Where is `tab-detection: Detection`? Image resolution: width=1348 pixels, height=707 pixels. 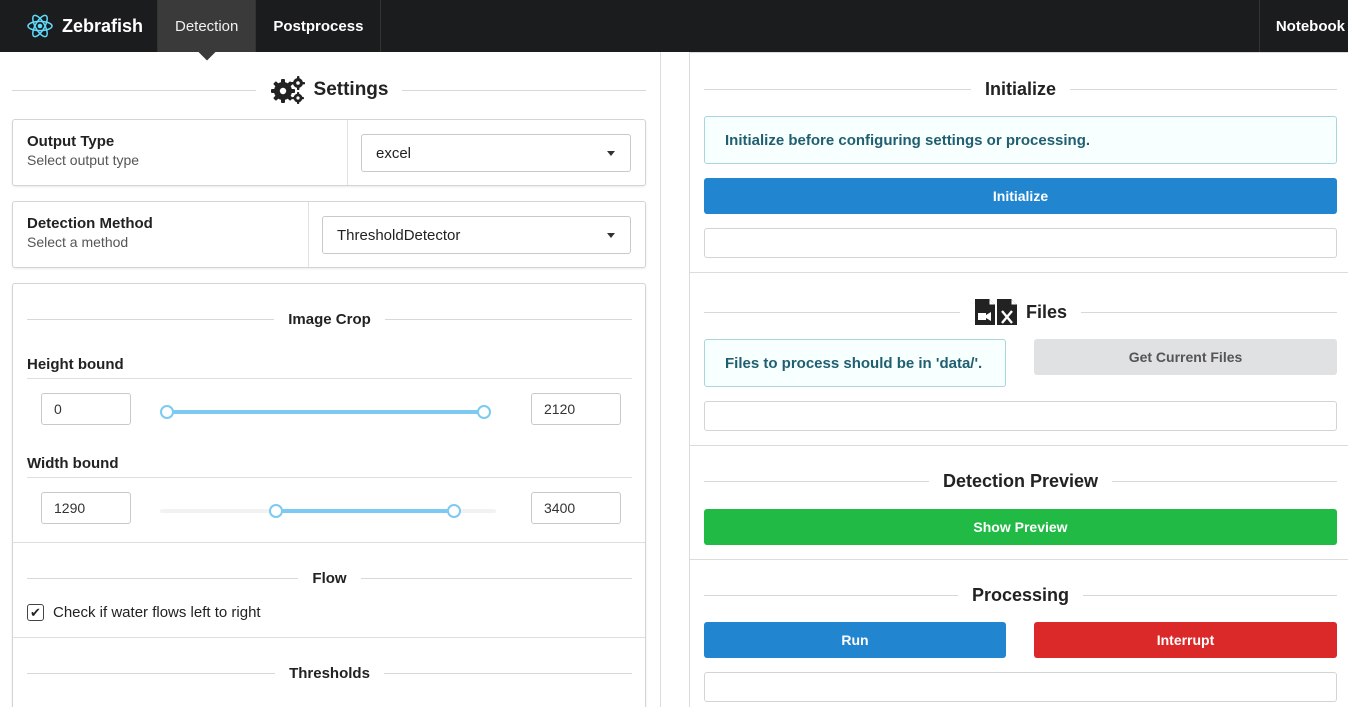
tab-detection: Detection is located at coordinates (207, 26).